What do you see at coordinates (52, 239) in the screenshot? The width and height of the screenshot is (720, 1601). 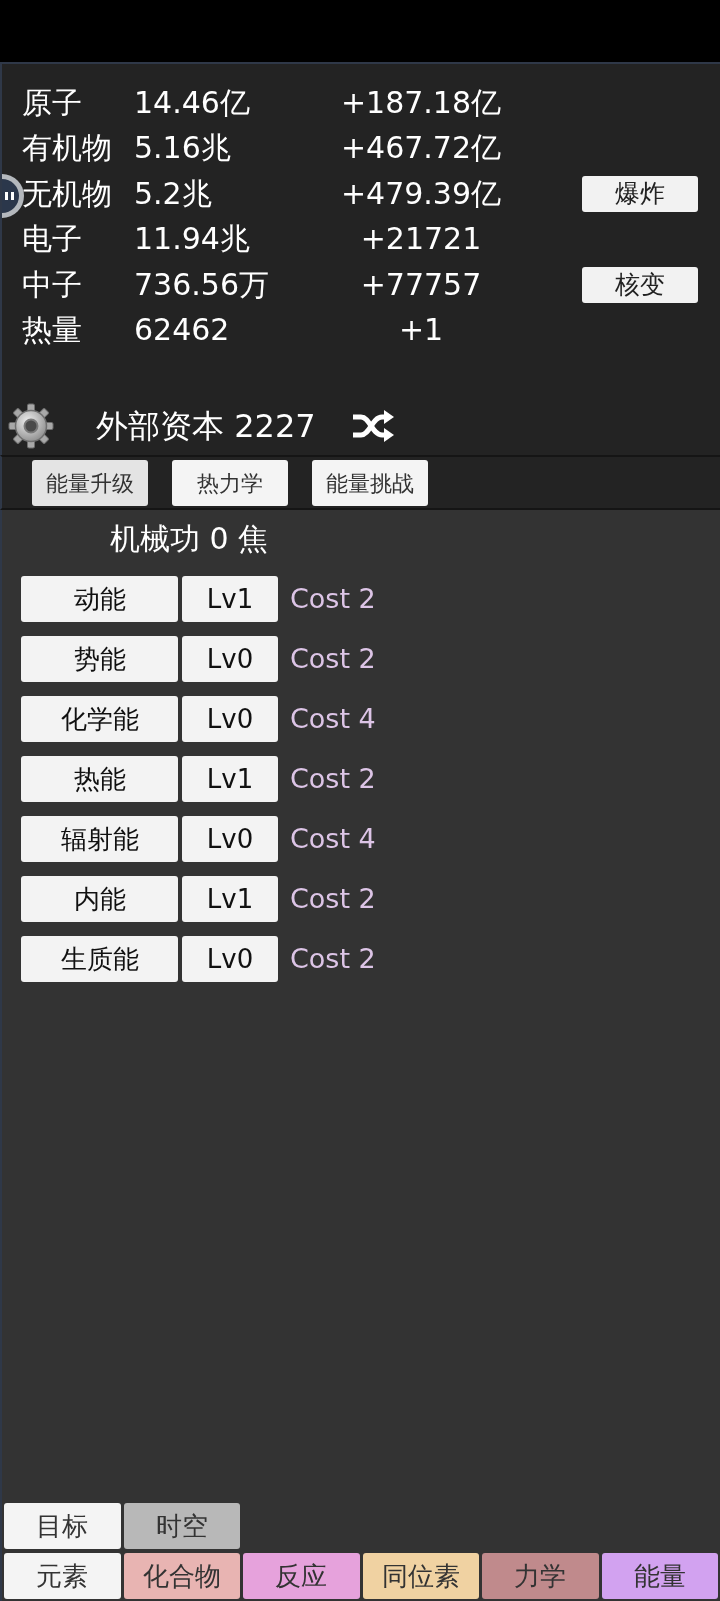 I see `resource-name: 电子` at bounding box center [52, 239].